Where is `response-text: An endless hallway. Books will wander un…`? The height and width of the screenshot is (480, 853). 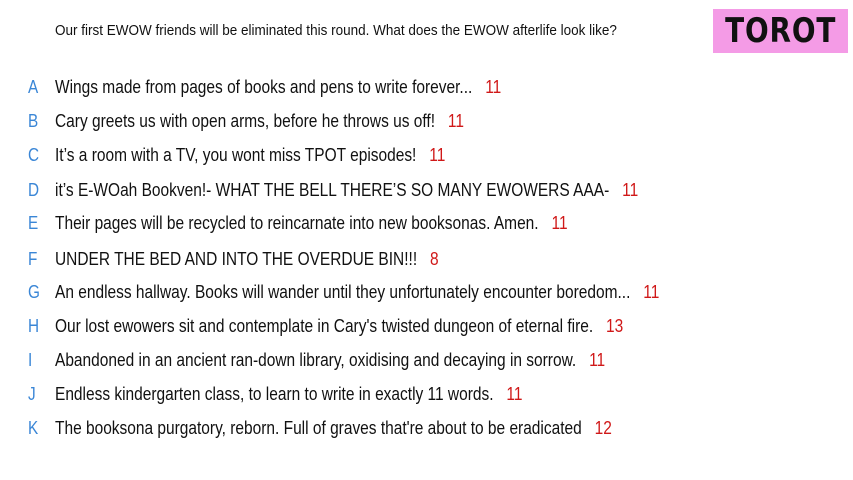
response-text: An endless hallway. Books will wander un… is located at coordinates (343, 291).